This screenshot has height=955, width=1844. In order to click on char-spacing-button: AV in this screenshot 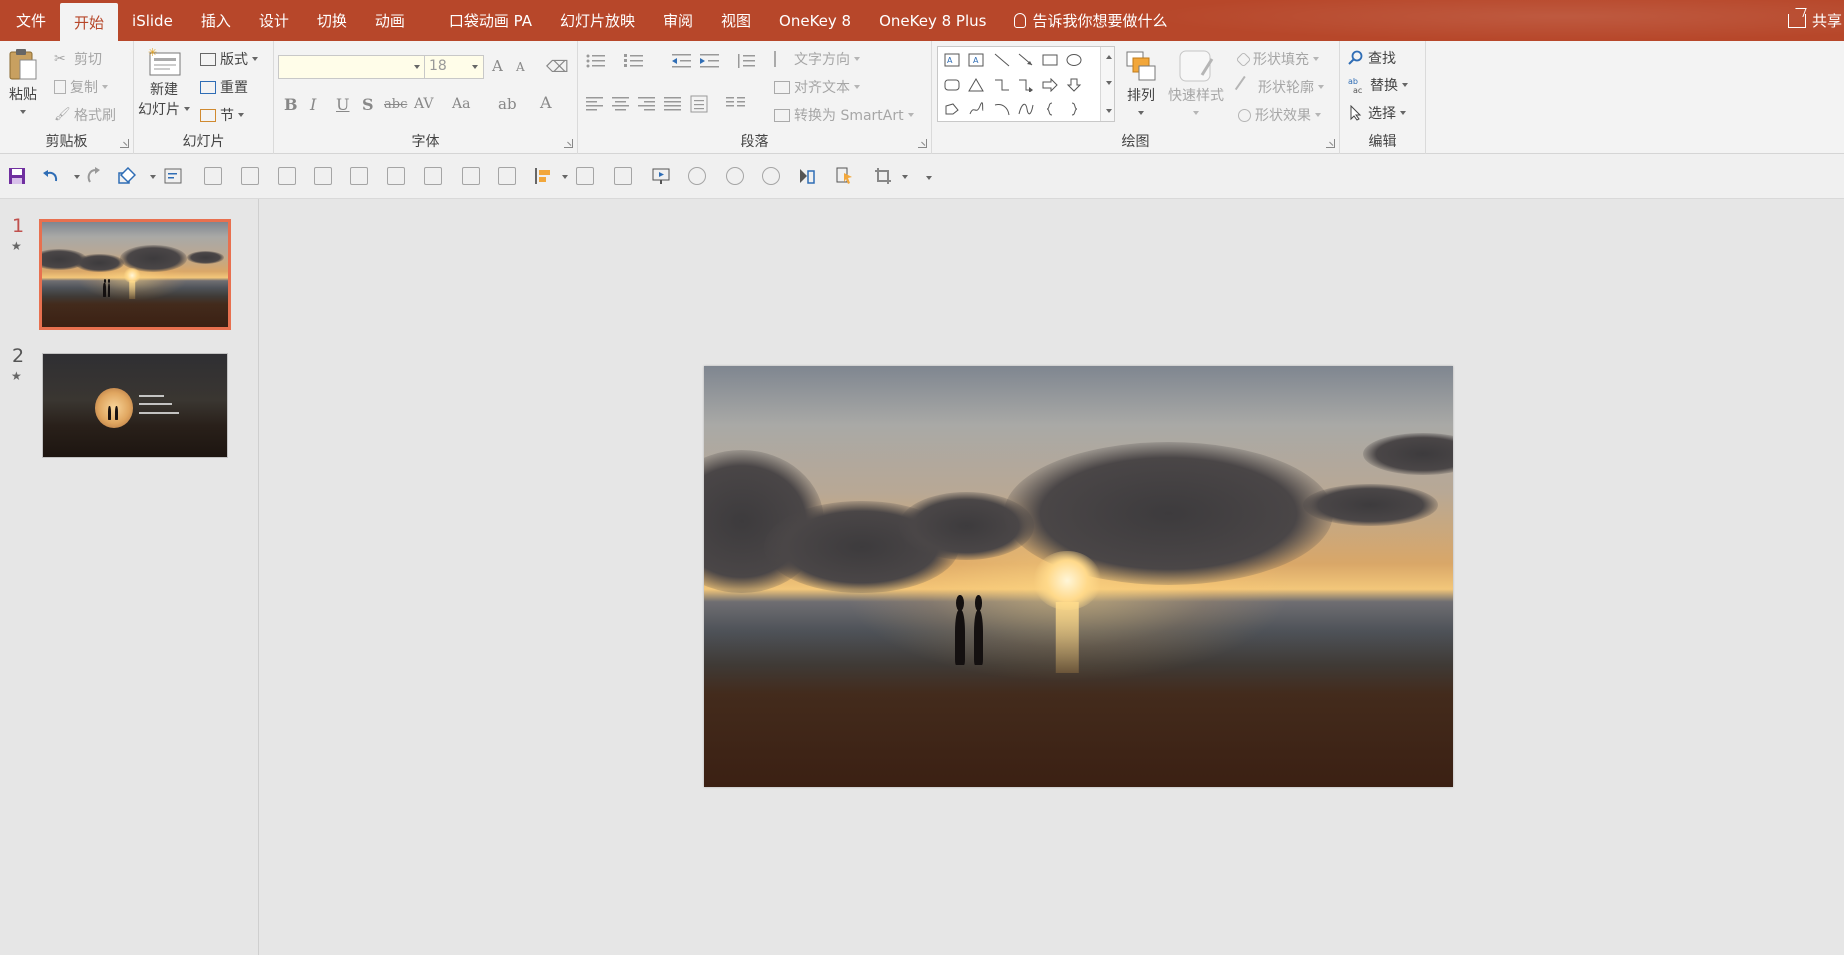, I will do `click(424, 104)`.